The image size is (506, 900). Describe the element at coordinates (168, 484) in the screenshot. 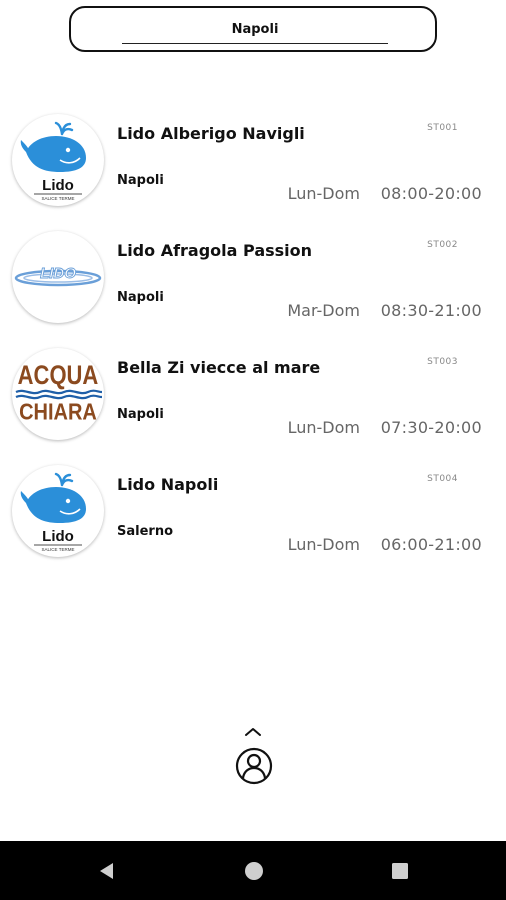

I see `lido-name: Lido Napoli` at that location.